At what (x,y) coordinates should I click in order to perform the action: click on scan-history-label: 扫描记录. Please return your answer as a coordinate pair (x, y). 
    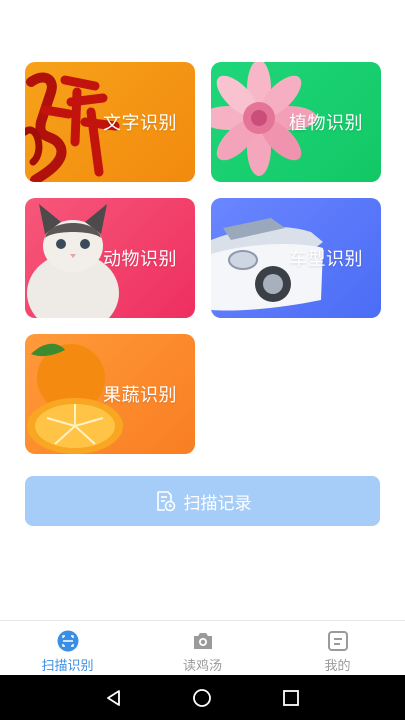
    Looking at the image, I should click on (217, 503).